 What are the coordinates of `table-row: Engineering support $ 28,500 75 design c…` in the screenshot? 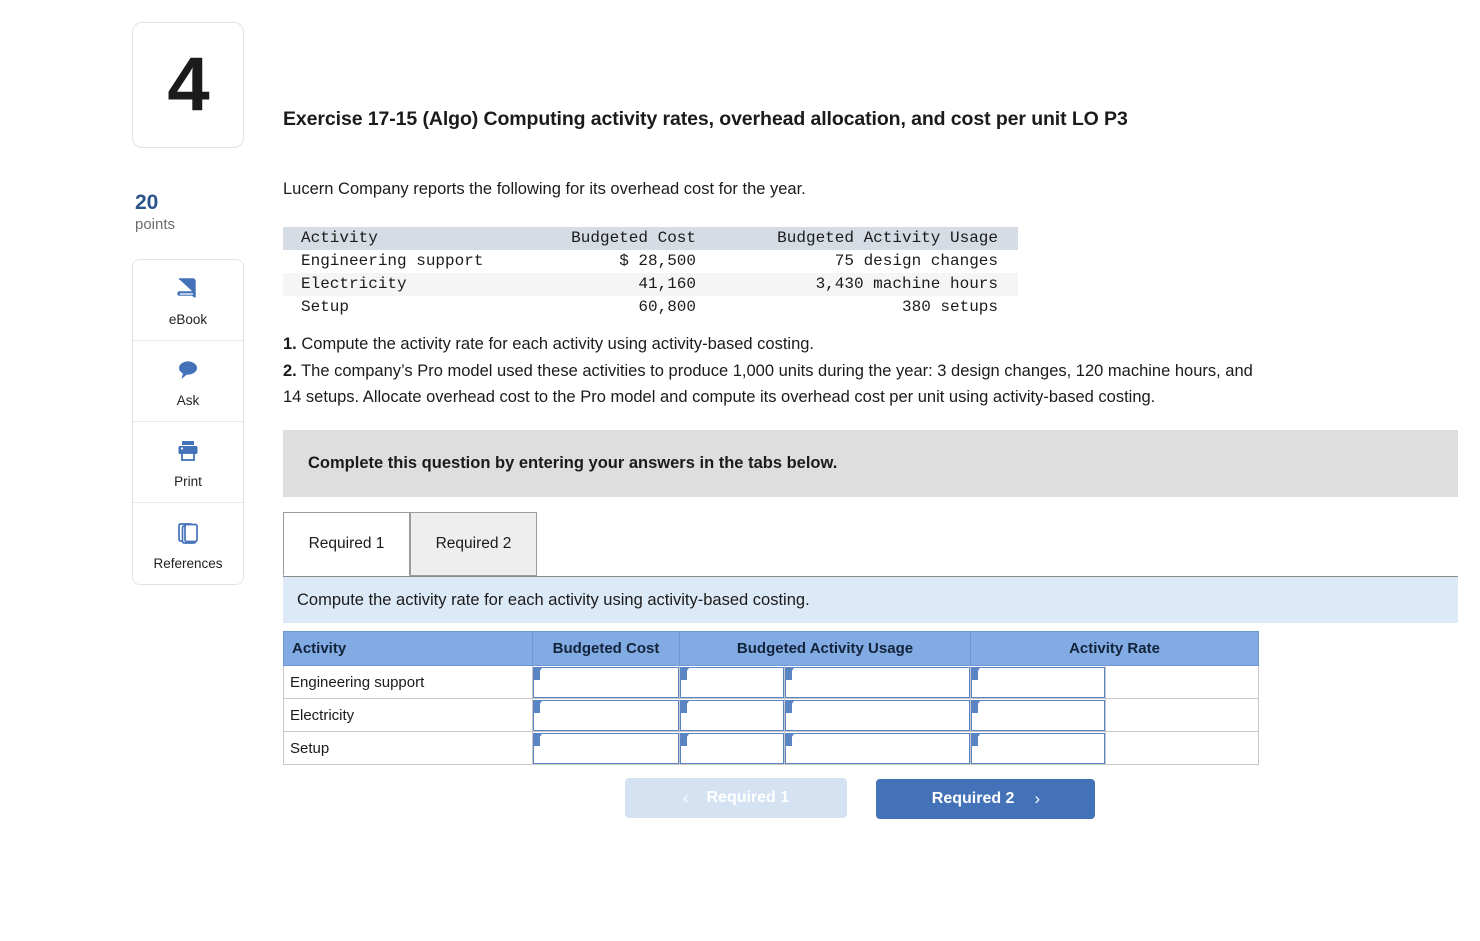 It's located at (650, 261).